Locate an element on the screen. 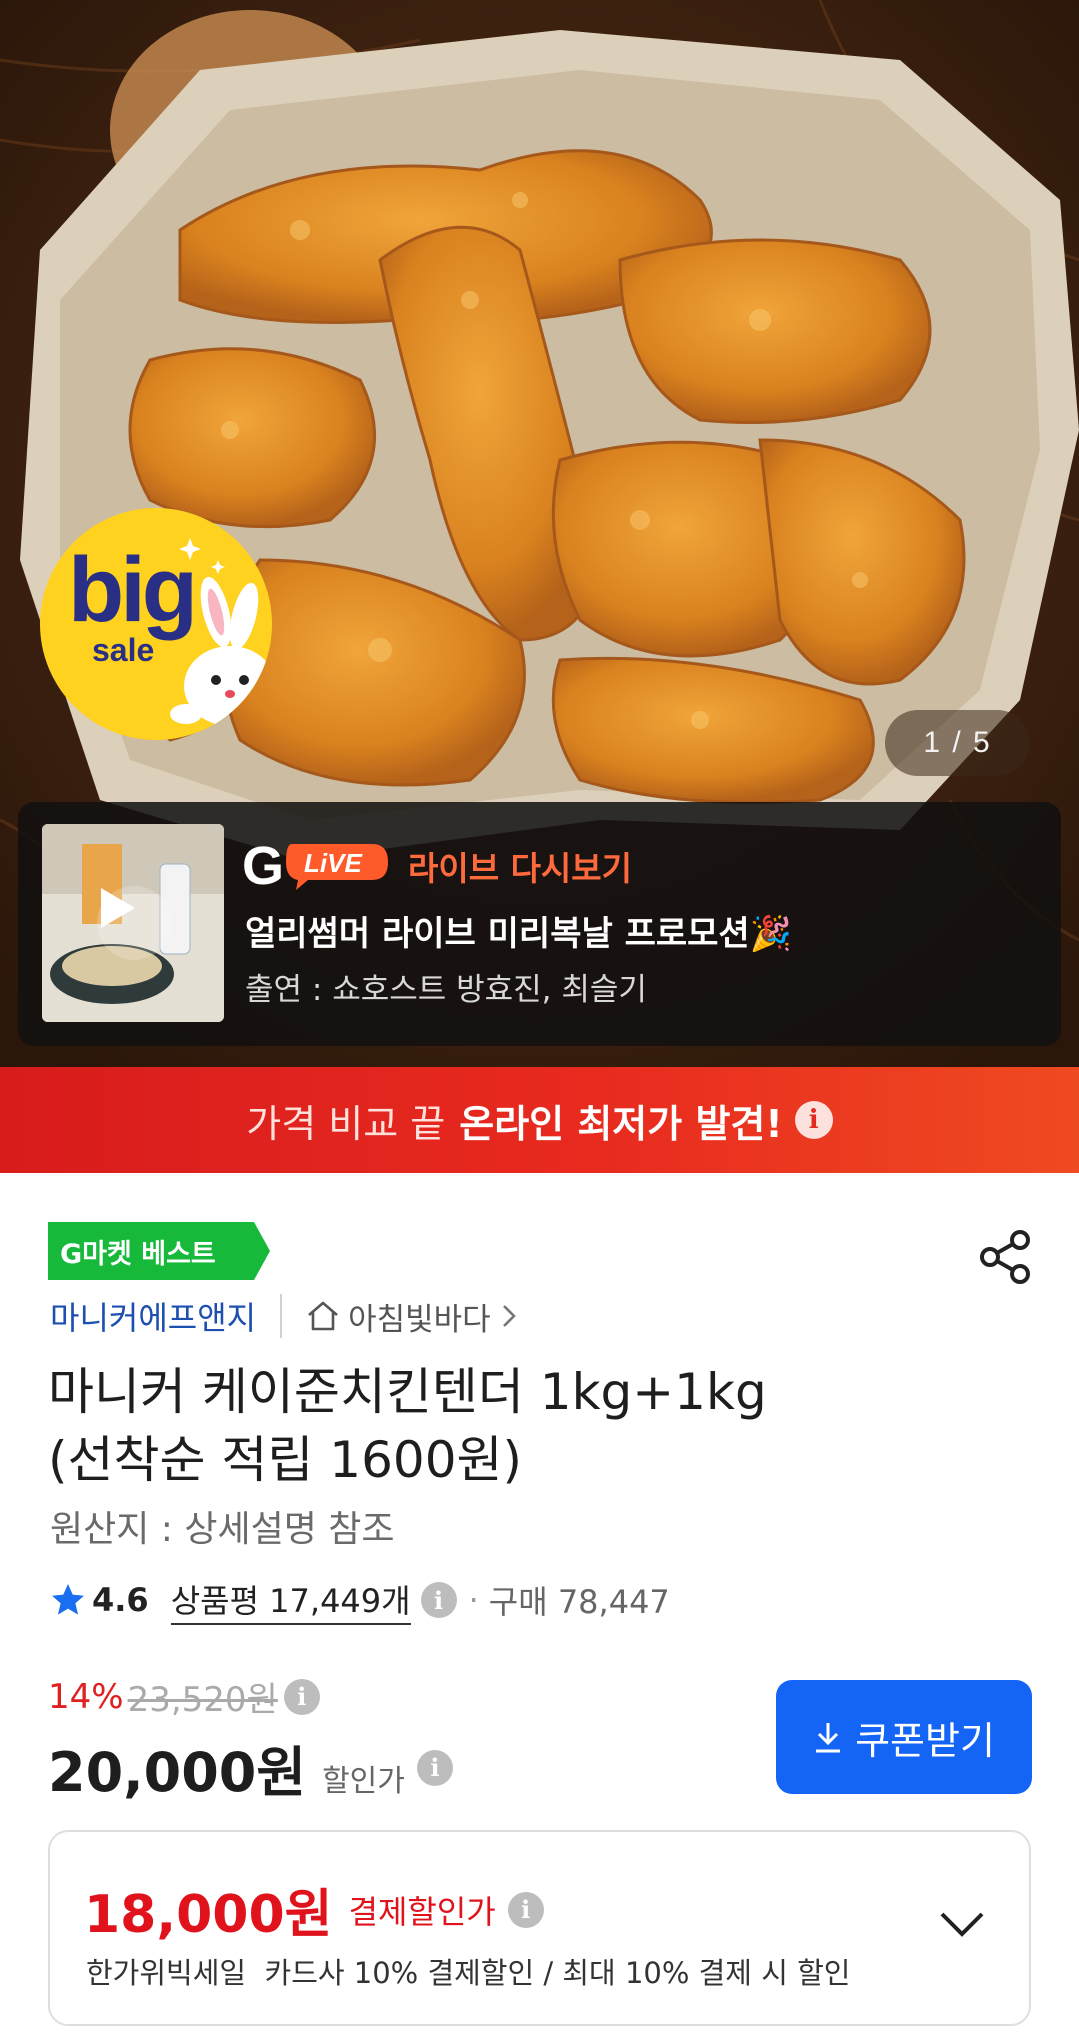  payment-price-row: 18,000원 결제할인가 i is located at coordinates (314, 1909).